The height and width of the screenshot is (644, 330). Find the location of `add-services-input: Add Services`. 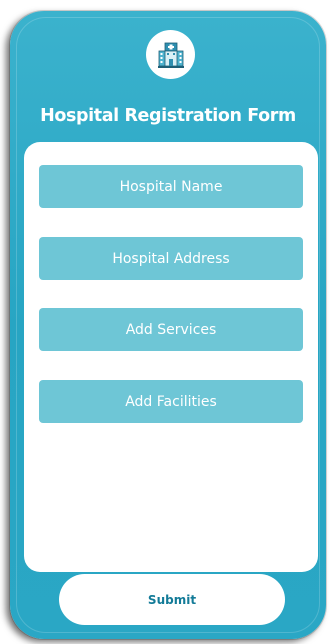

add-services-input: Add Services is located at coordinates (171, 329).